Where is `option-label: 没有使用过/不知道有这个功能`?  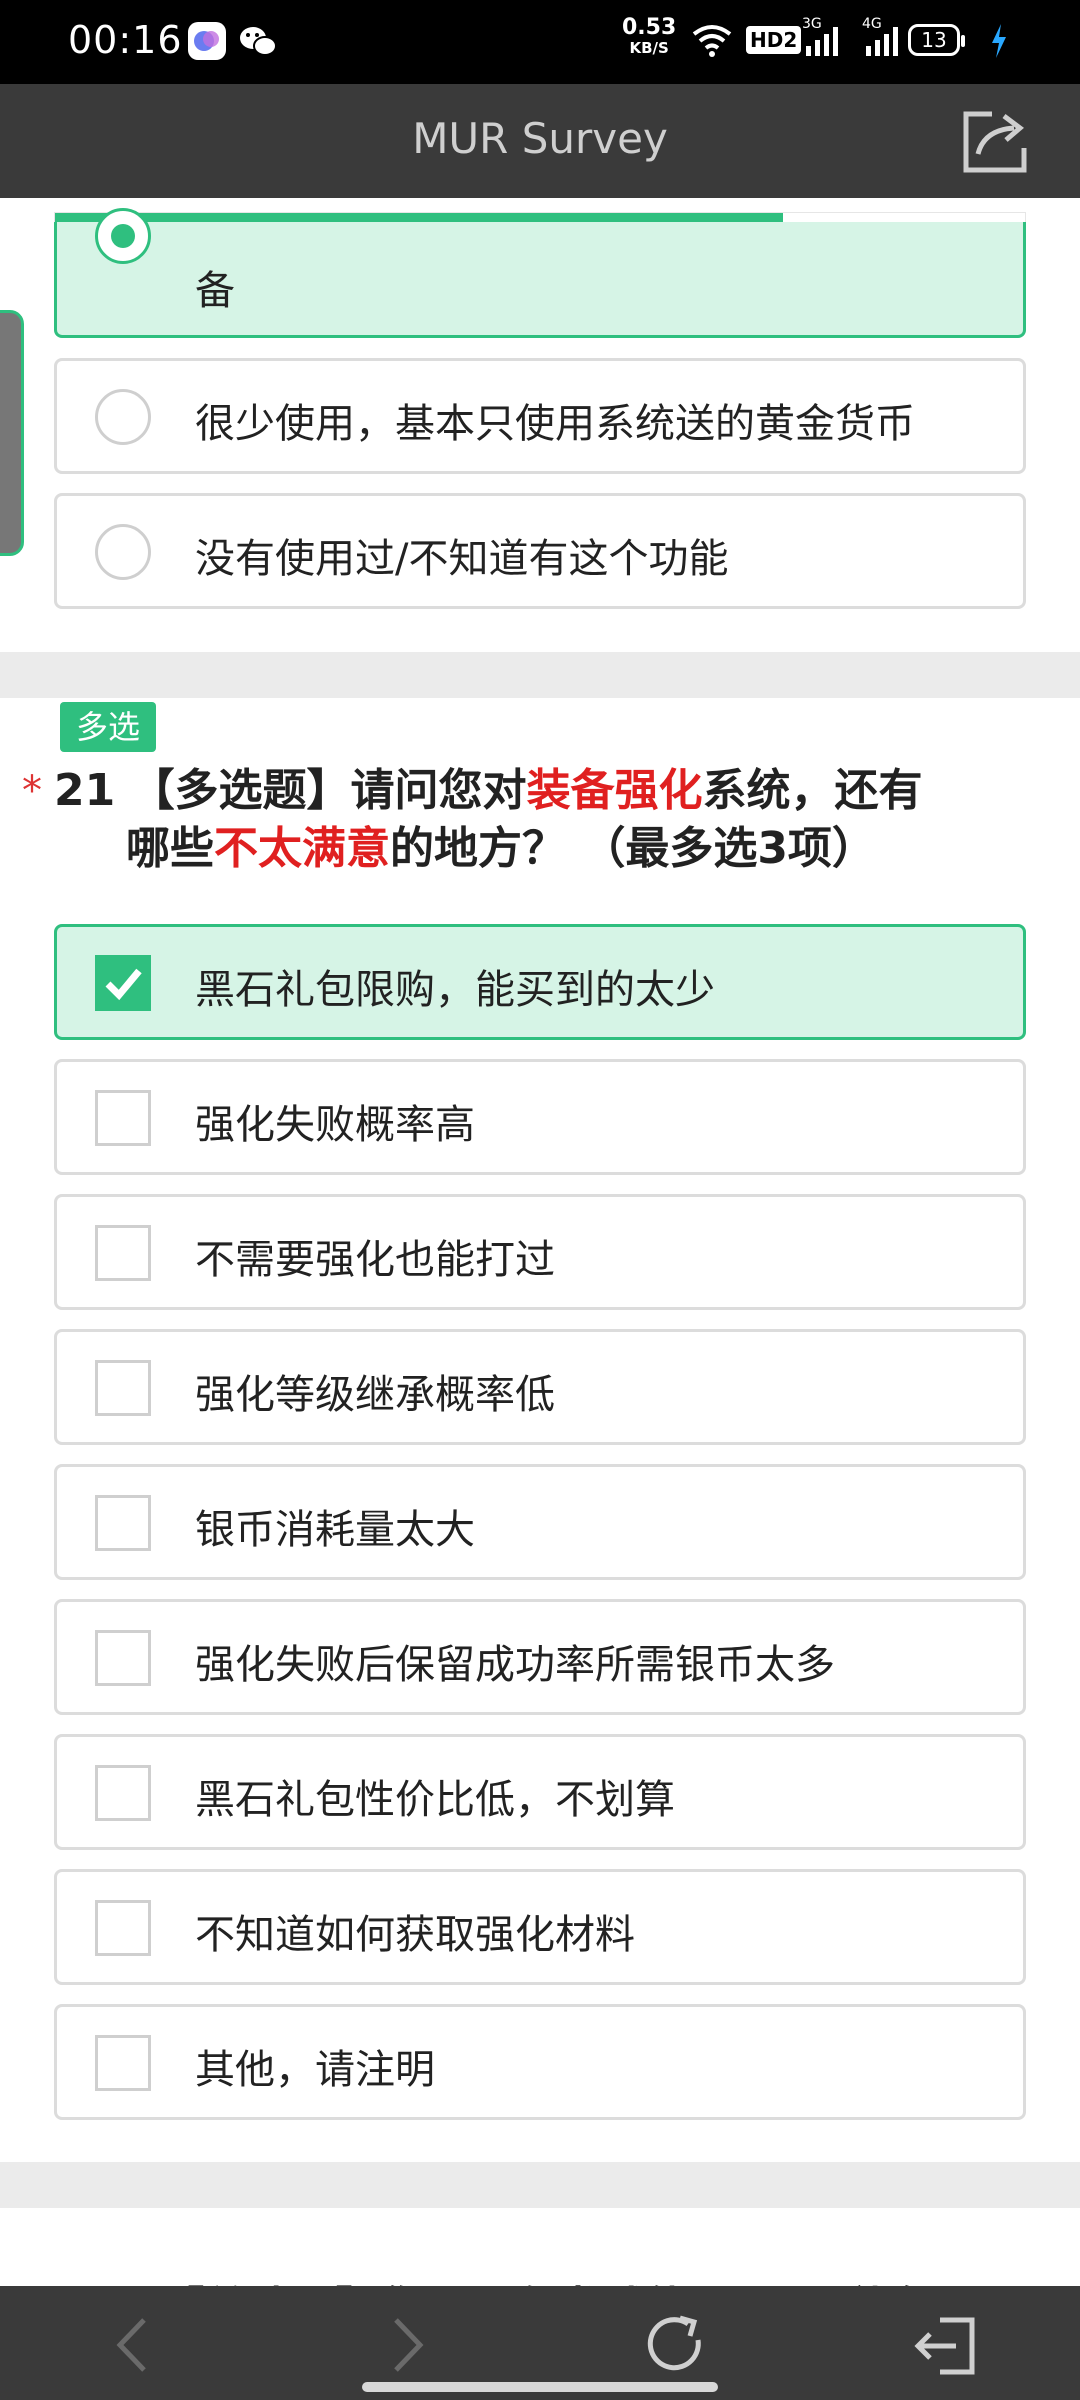 option-label: 没有使用过/不知道有这个功能 is located at coordinates (462, 559).